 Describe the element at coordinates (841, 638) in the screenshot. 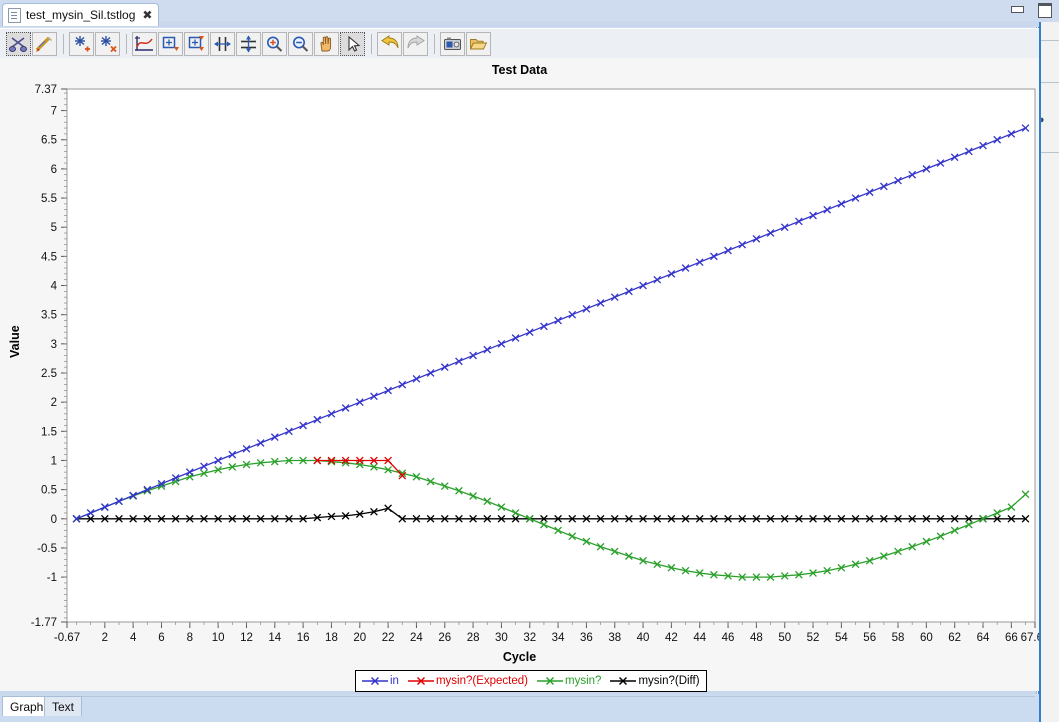

I see `x-tick-label: 54` at that location.